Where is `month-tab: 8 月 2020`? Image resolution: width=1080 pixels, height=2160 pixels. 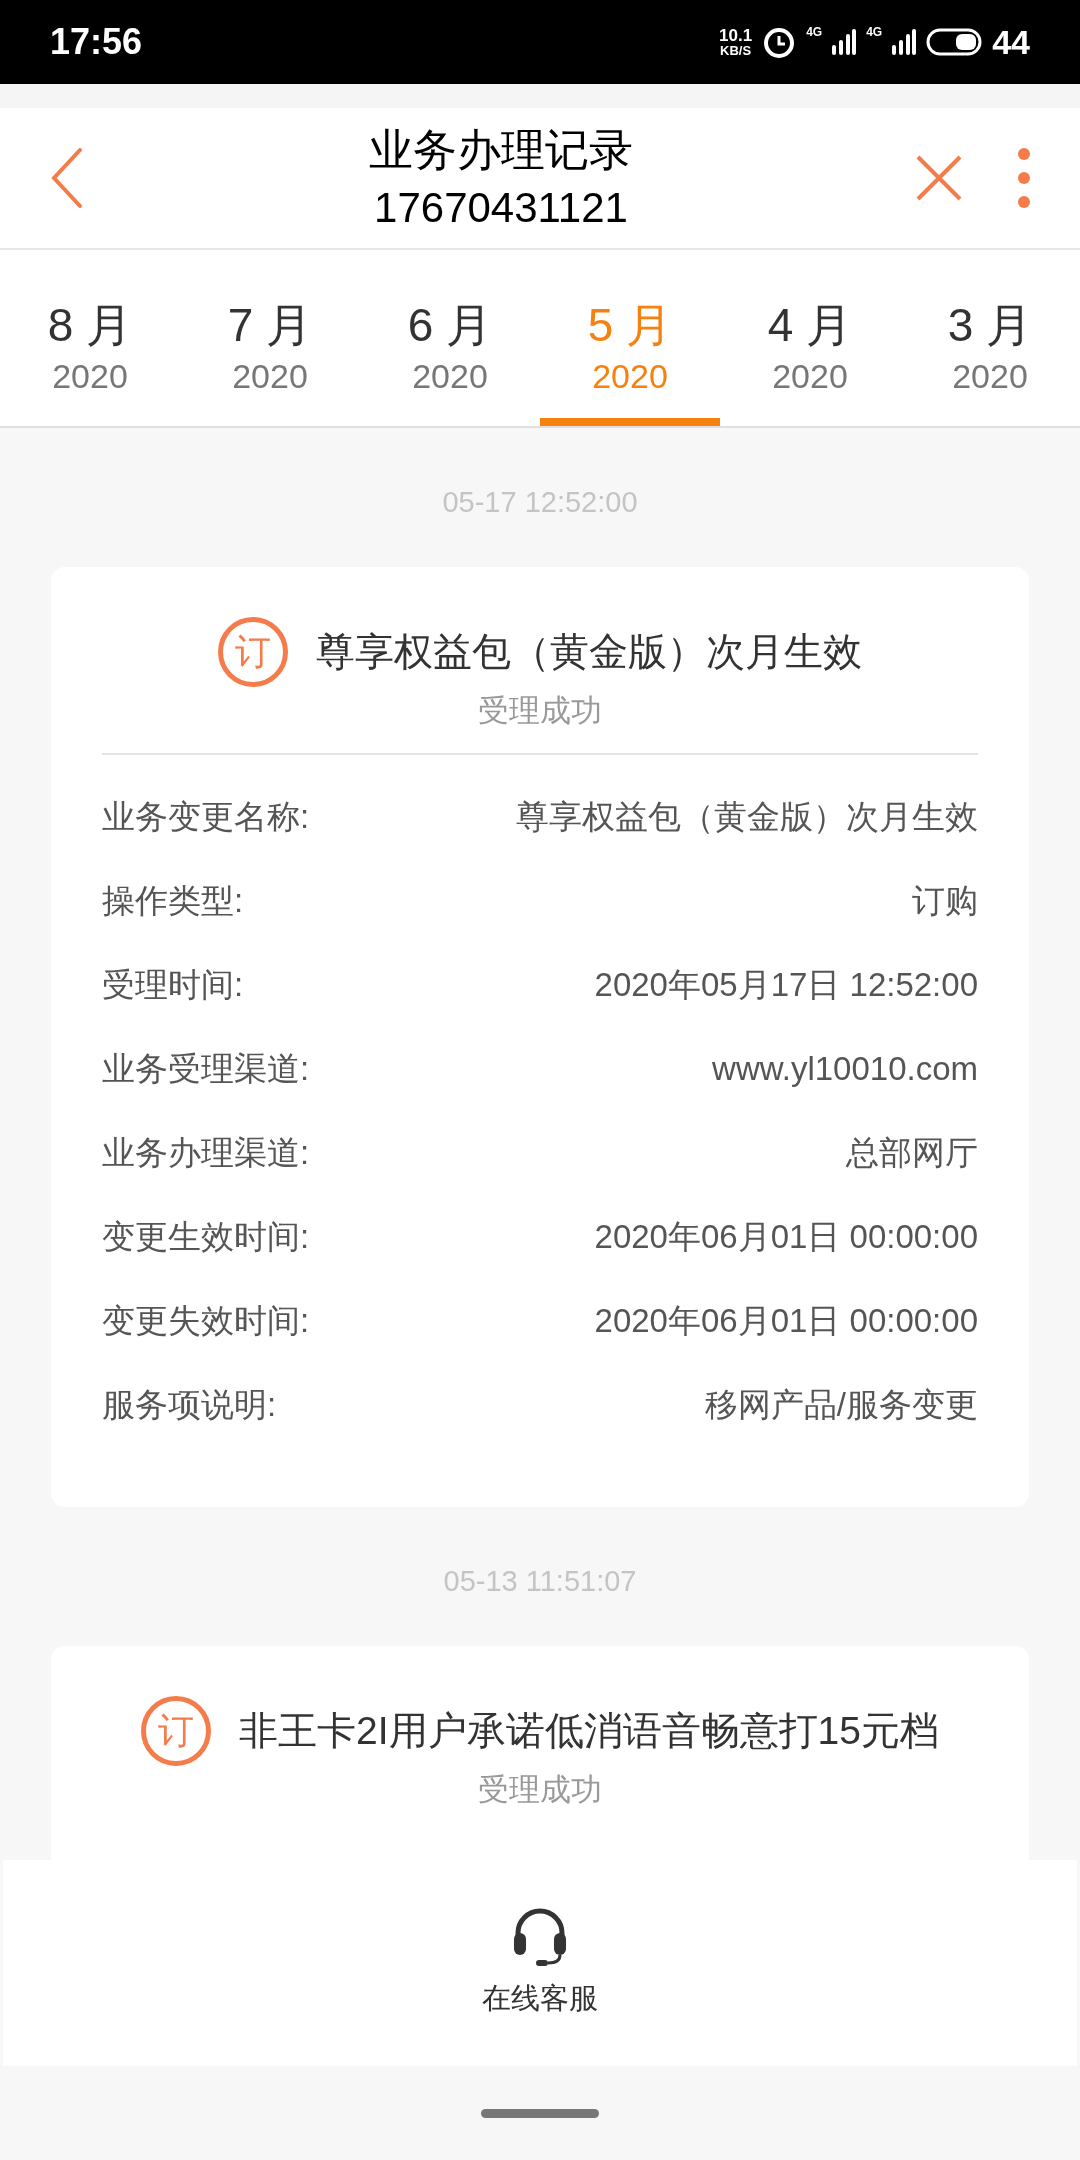
month-tab: 8 月 2020 is located at coordinates (90, 338).